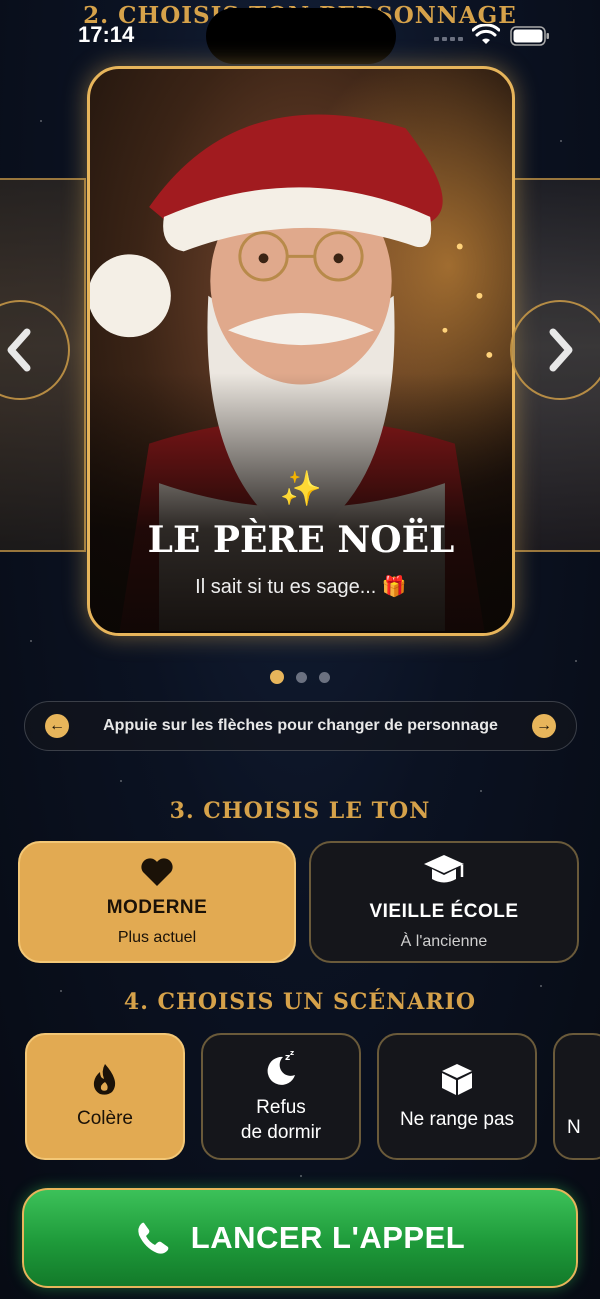  I want to click on status-bar: 17:14, so click(300, 32).